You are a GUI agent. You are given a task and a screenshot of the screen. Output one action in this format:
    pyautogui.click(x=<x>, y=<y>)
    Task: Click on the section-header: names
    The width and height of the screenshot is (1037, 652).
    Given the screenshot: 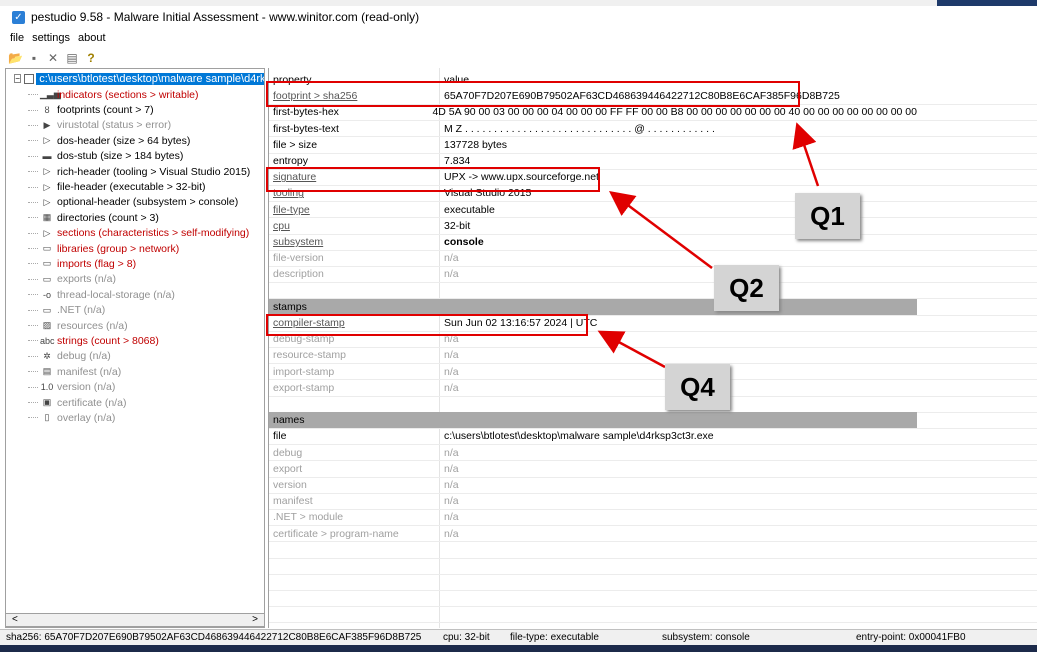 What is the action you would take?
    pyautogui.click(x=593, y=420)
    